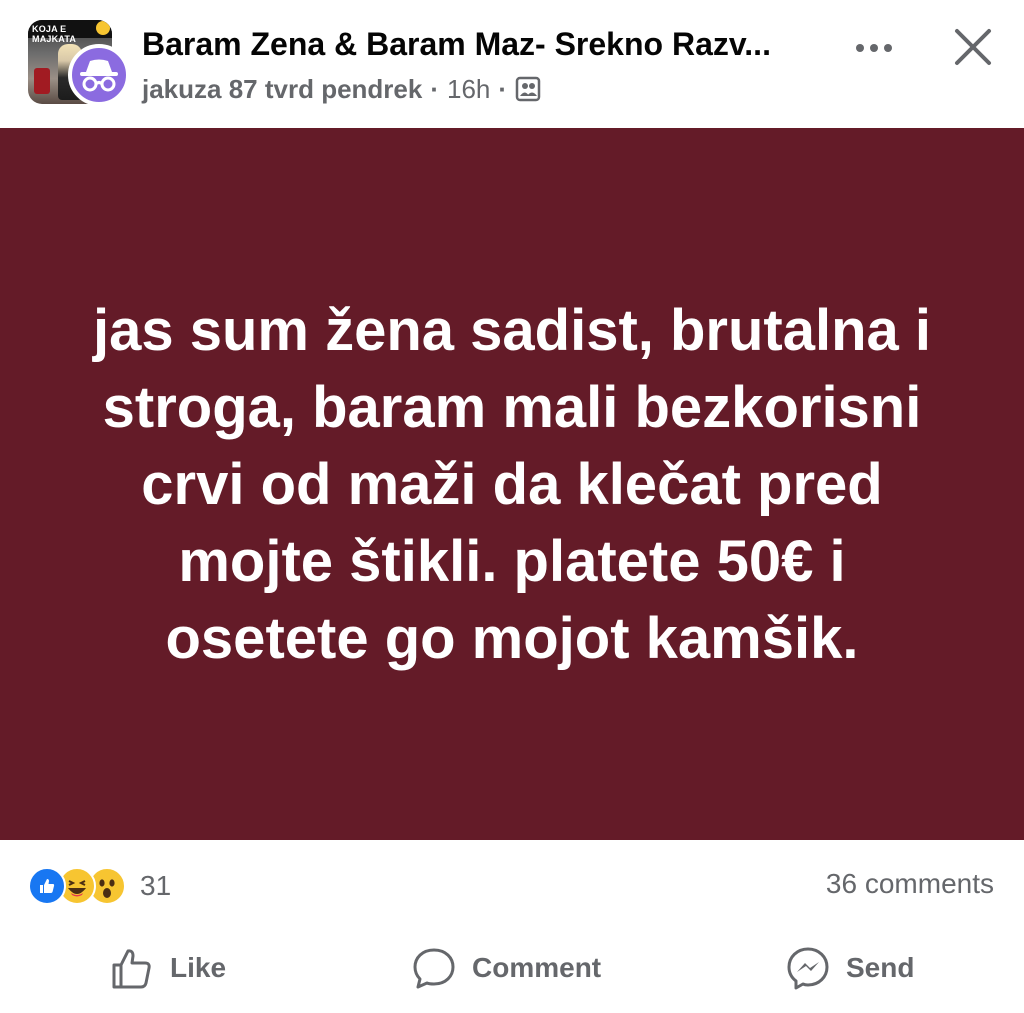 The image size is (1024, 1013). Describe the element at coordinates (880, 967) in the screenshot. I see `send-label: Send` at that location.